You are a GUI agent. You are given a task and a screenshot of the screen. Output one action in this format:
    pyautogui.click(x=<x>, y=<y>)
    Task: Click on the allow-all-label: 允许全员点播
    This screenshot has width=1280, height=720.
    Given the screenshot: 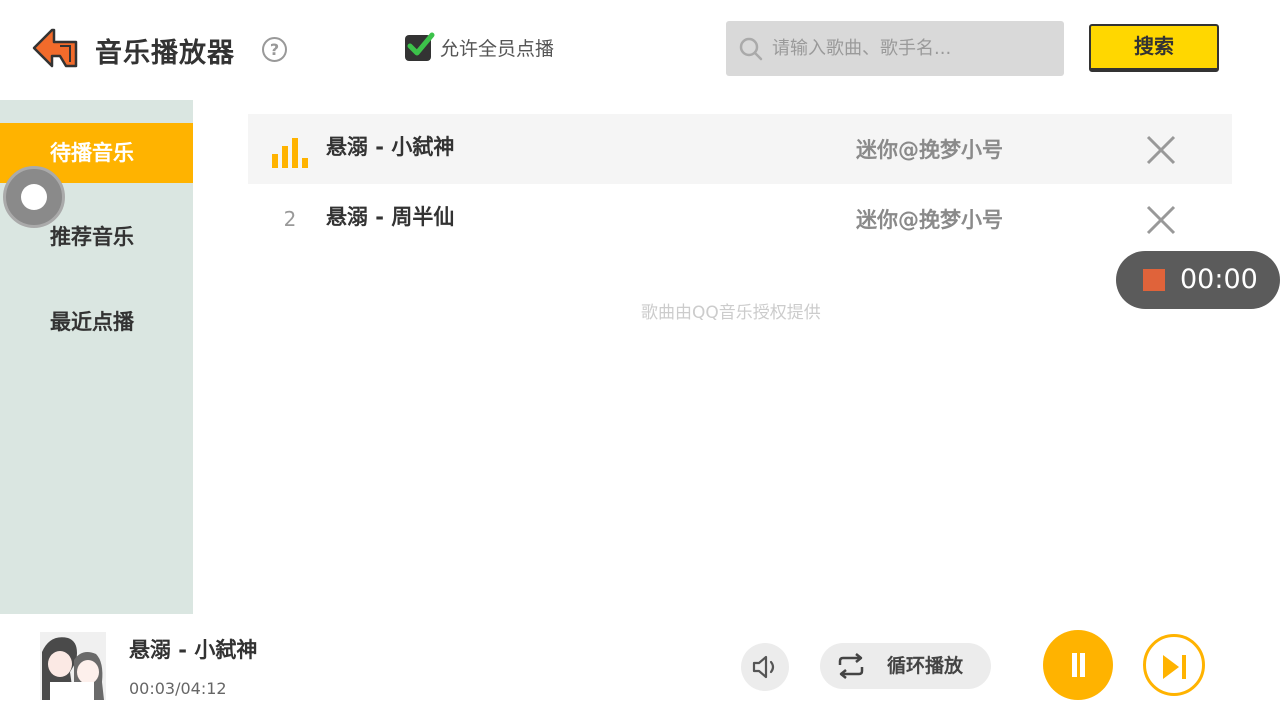 What is the action you would take?
    pyautogui.click(x=497, y=49)
    